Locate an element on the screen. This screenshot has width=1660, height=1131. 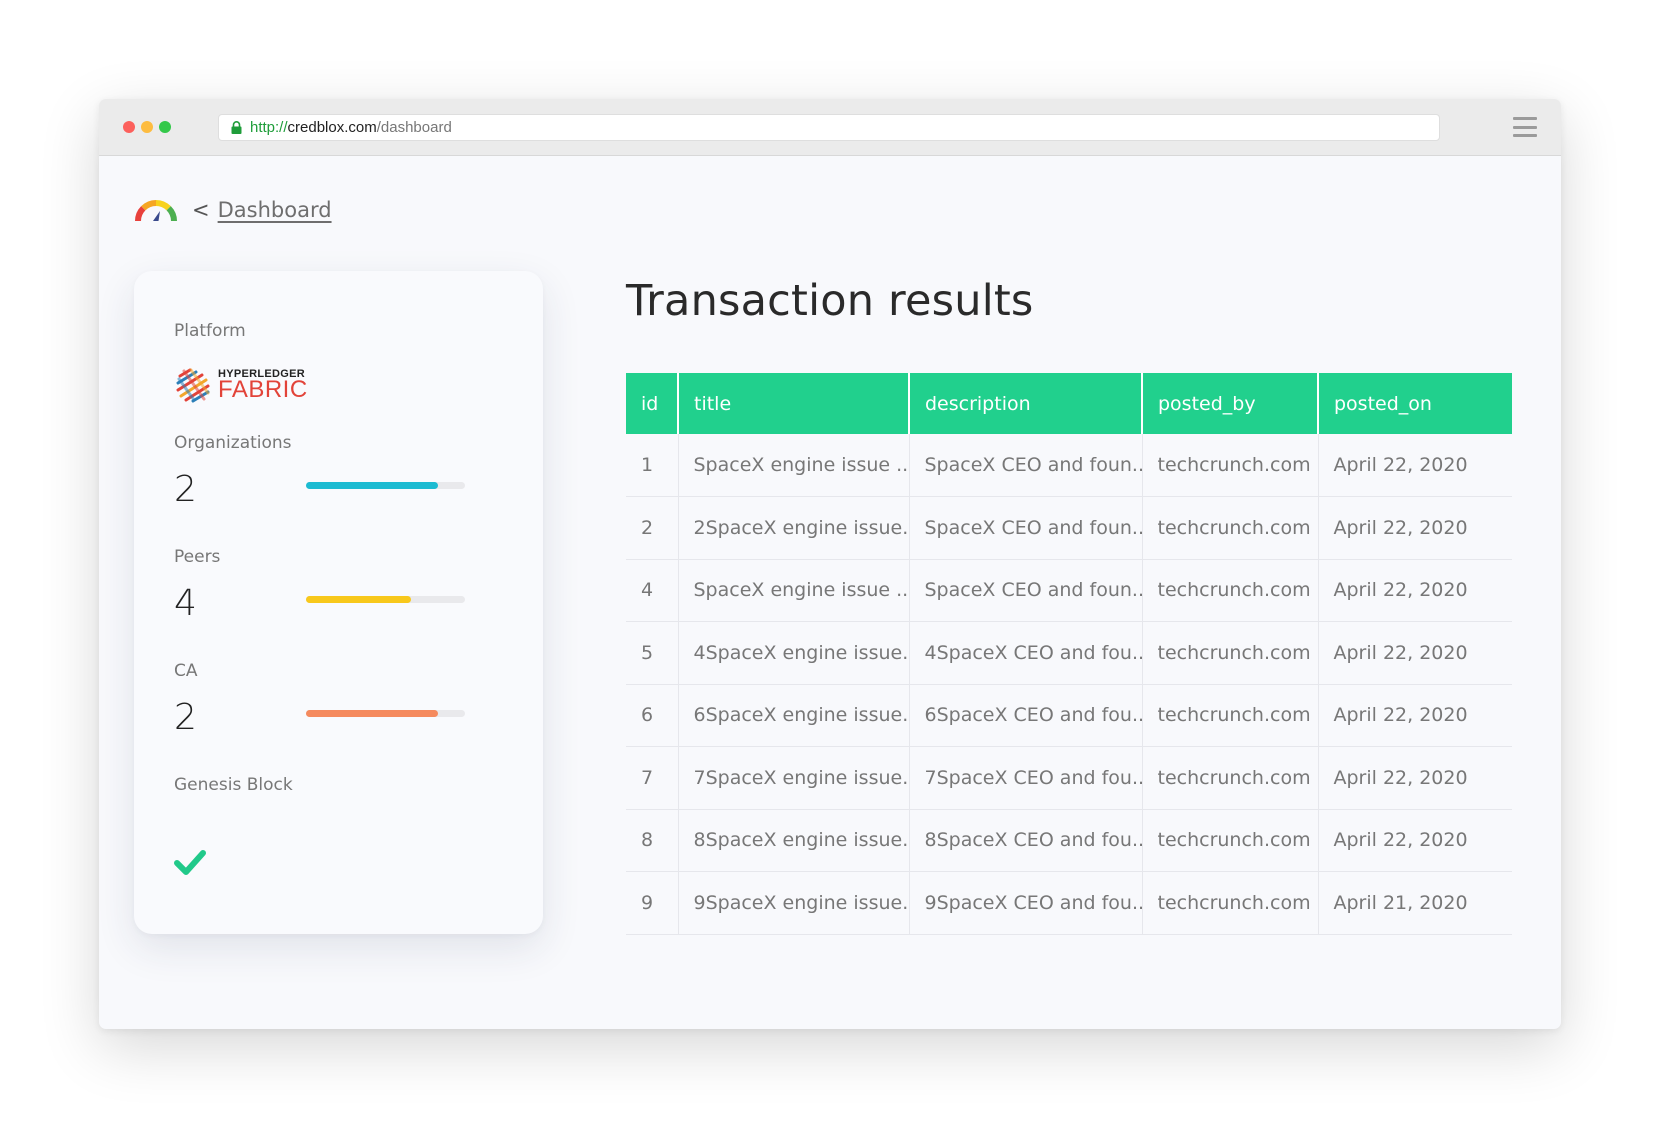
address-bar: http://credblox.com/dashboard is located at coordinates (829, 127).